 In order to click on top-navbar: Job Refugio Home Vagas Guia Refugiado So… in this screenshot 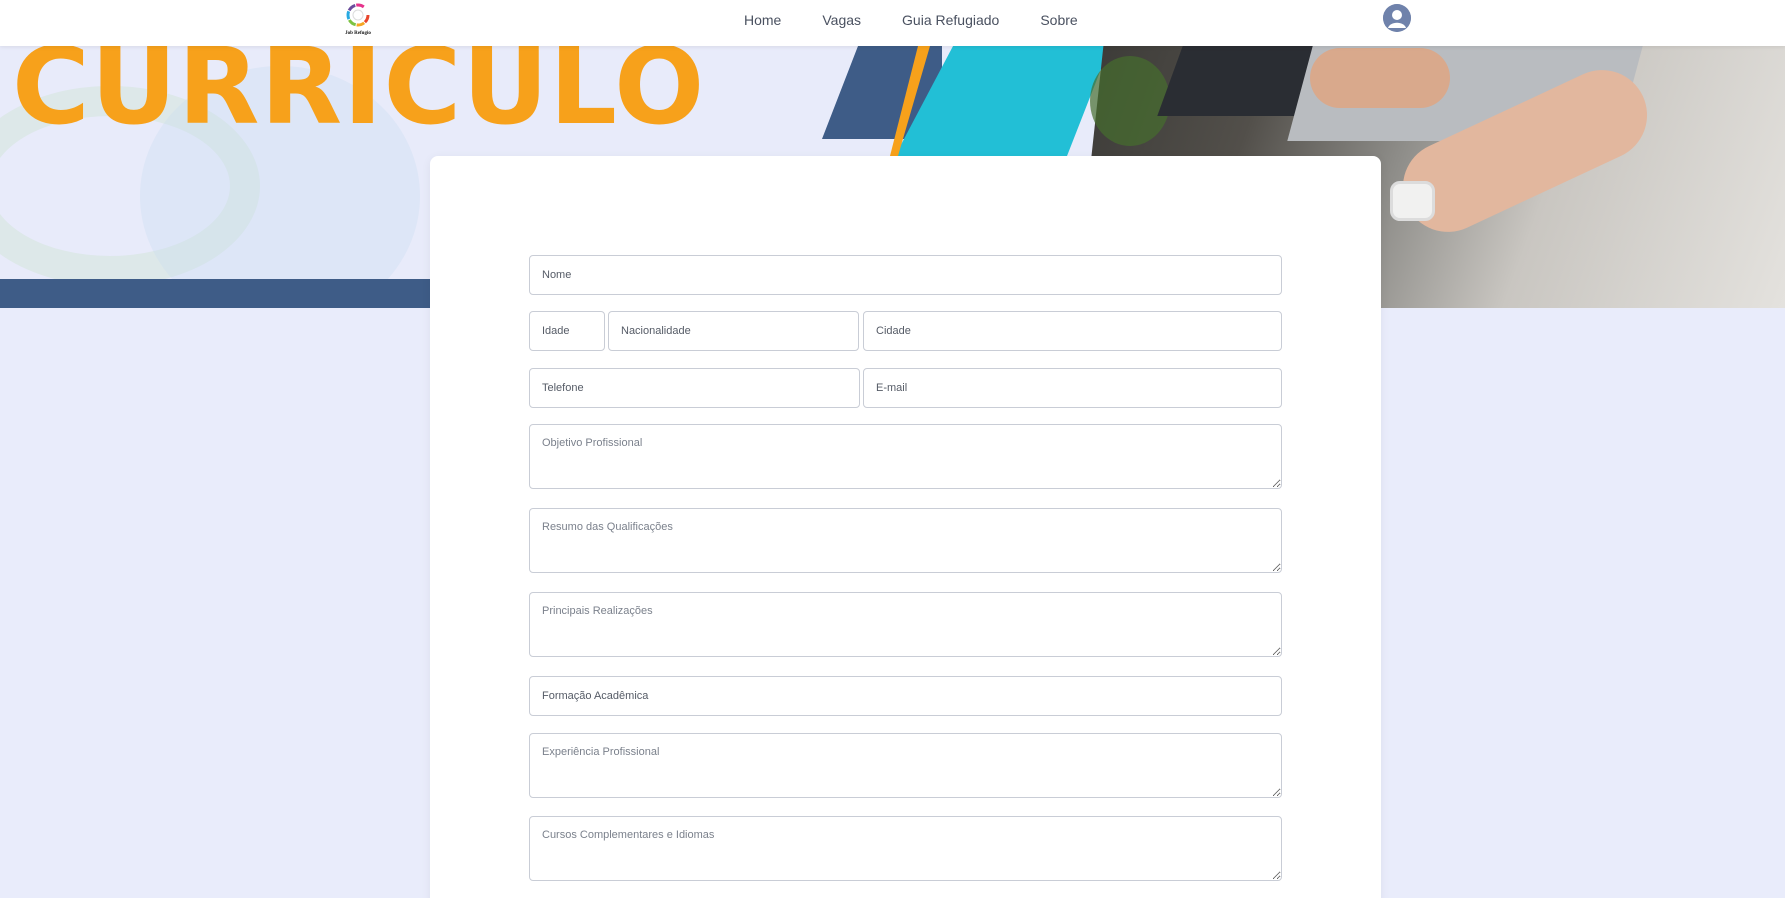, I will do `click(892, 23)`.